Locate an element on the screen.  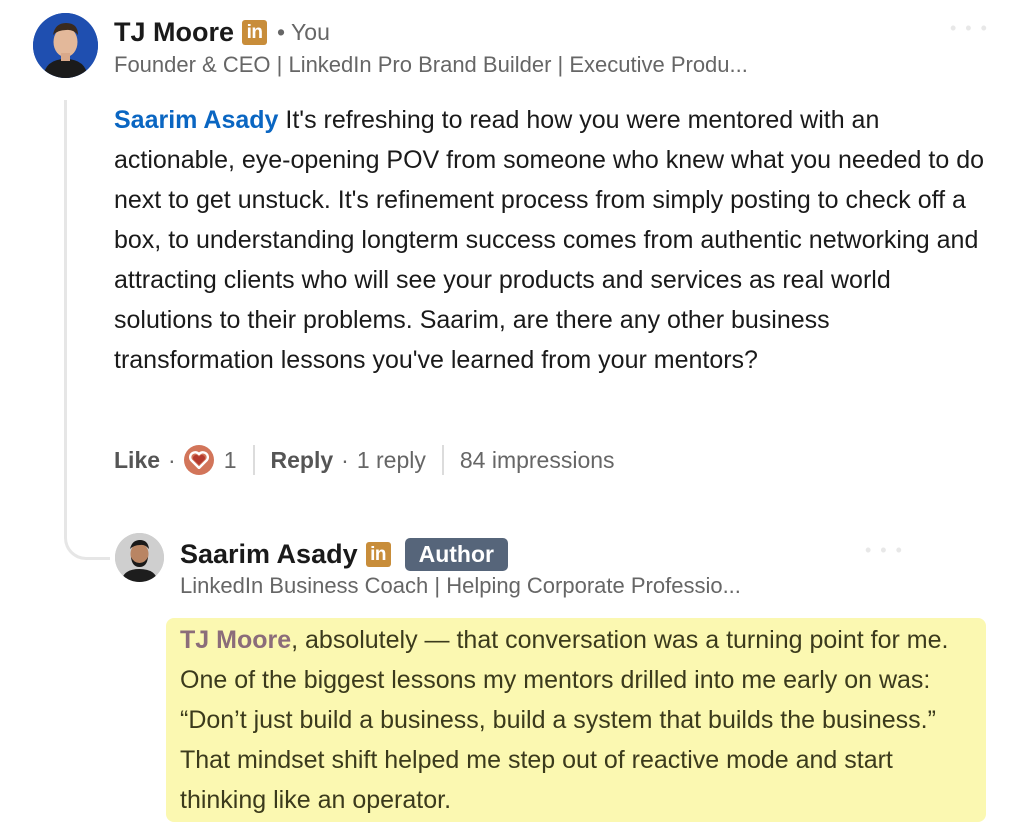
reply-author-row: Saarim Asady in Author is located at coordinates (344, 554).